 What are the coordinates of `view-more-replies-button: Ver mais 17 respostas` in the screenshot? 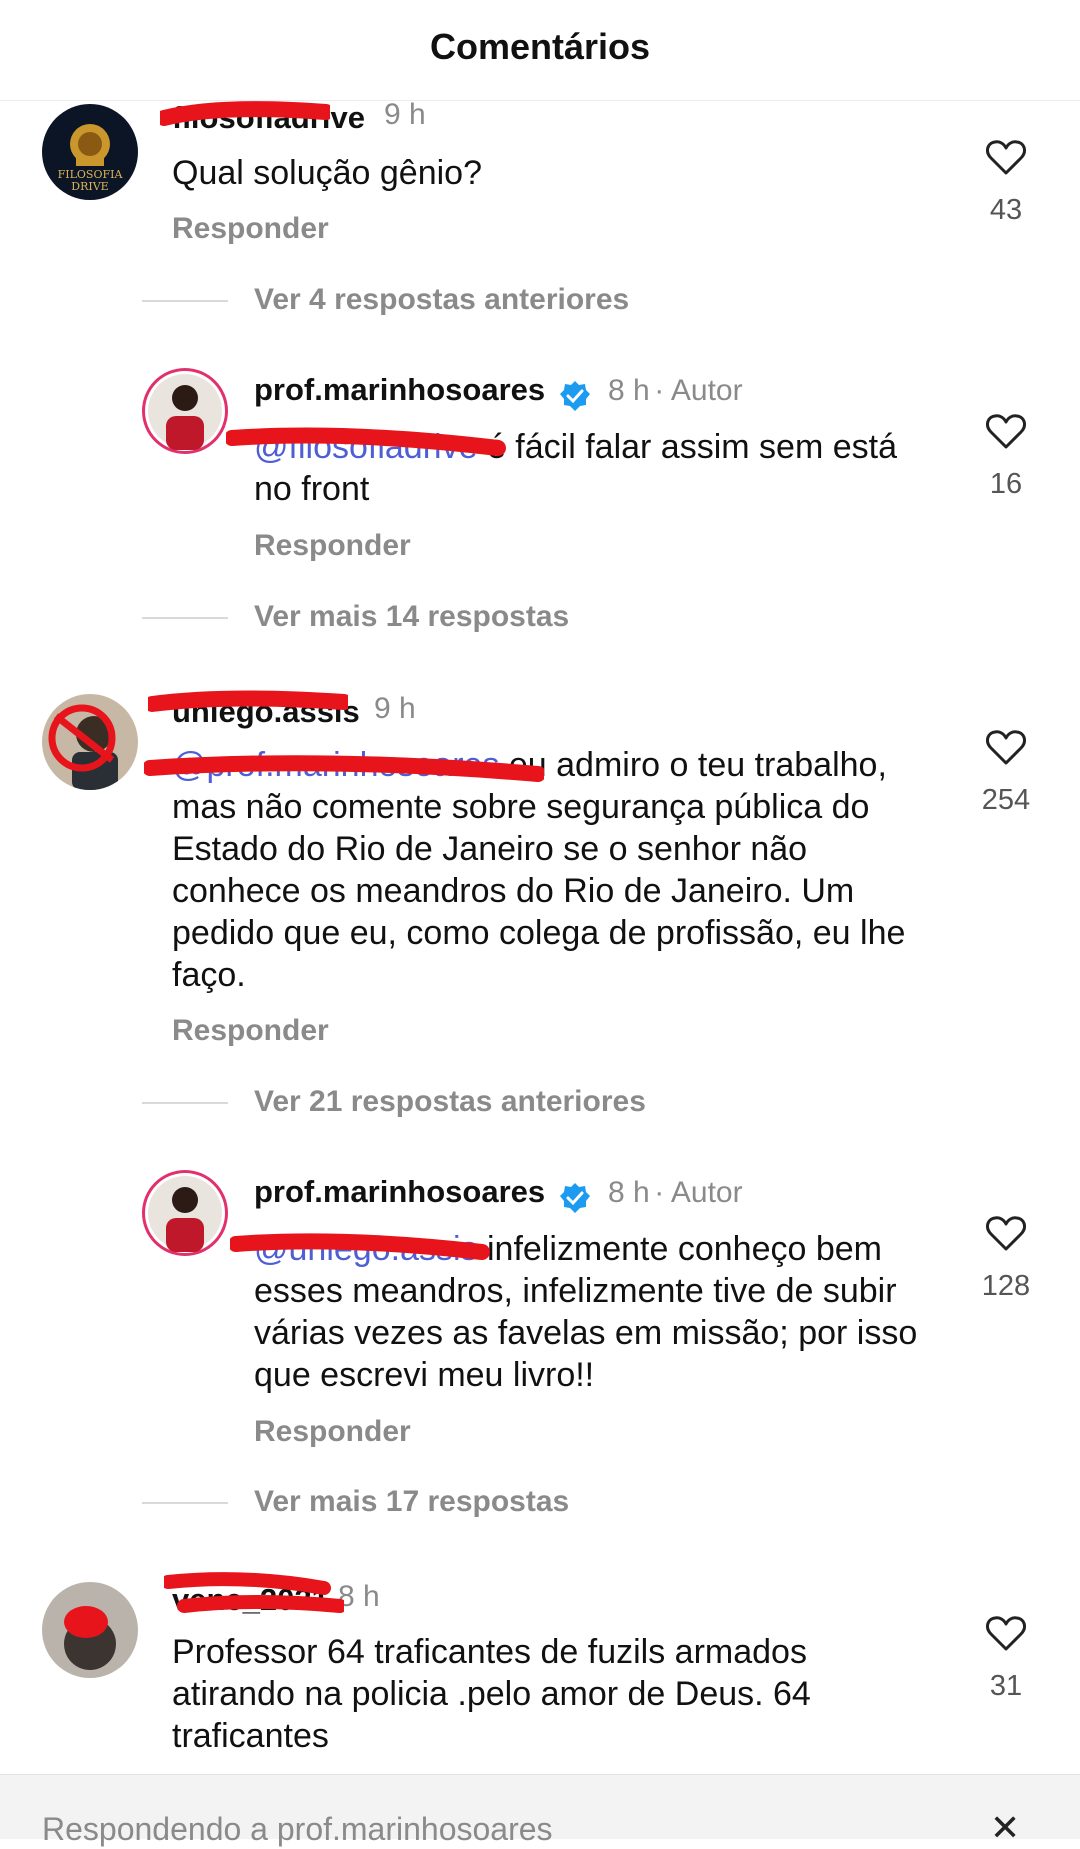 It's located at (411, 1502).